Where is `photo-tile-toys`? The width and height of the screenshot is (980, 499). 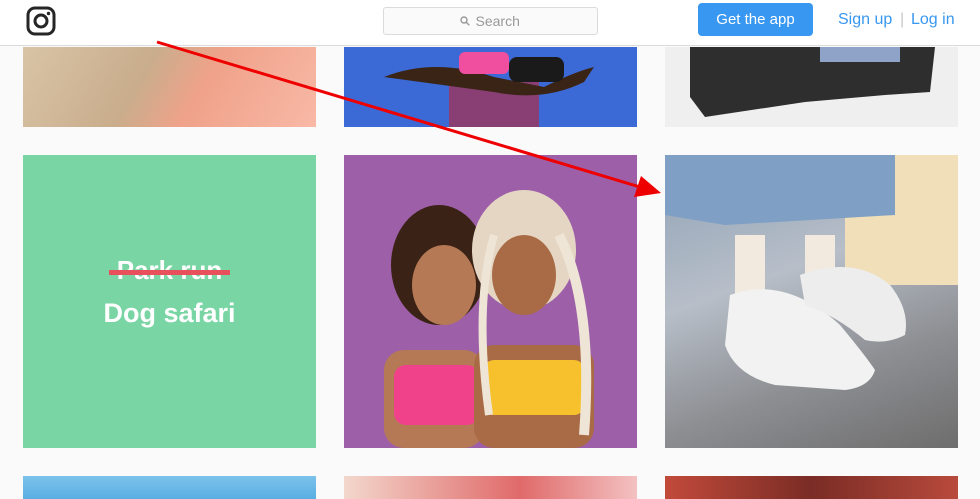 photo-tile-toys is located at coordinates (169, 87).